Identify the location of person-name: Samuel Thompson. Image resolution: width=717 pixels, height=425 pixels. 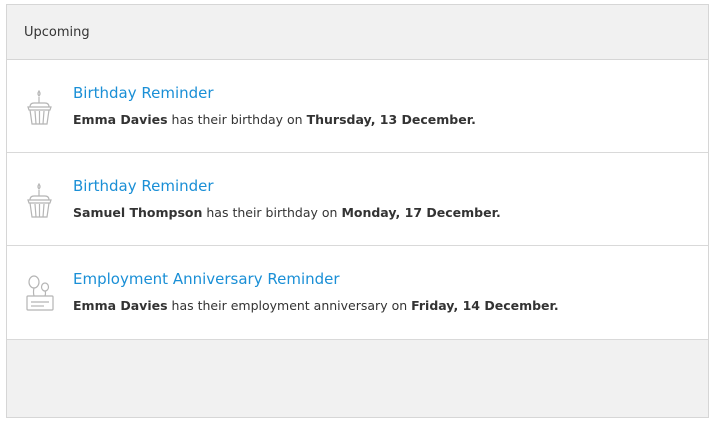
(138, 212).